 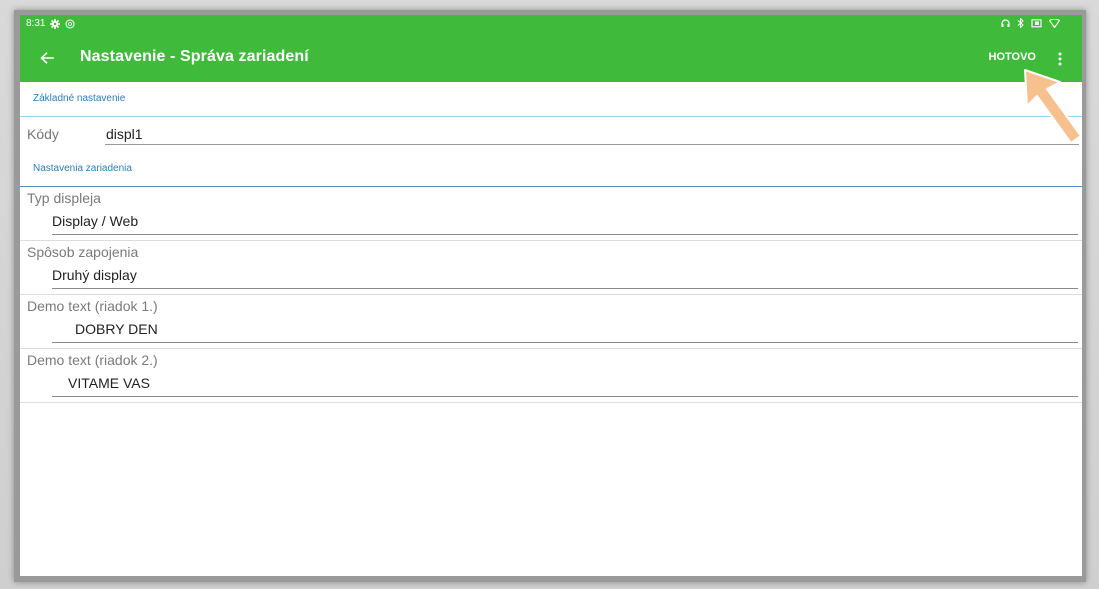 I want to click on pref-connection-type: Spôsob zapojenia Druhý display, so click(x=551, y=268).